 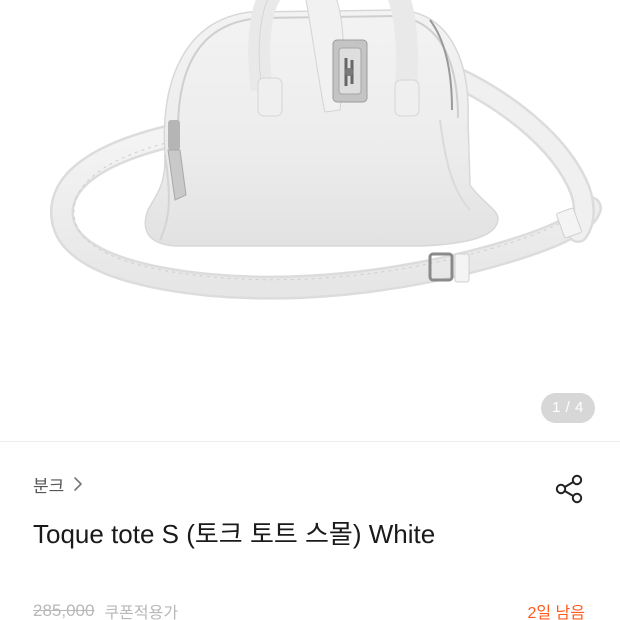 What do you see at coordinates (310, 609) in the screenshot?
I see `price-row: 285,000 쿠폰적용가 2일 남음` at bounding box center [310, 609].